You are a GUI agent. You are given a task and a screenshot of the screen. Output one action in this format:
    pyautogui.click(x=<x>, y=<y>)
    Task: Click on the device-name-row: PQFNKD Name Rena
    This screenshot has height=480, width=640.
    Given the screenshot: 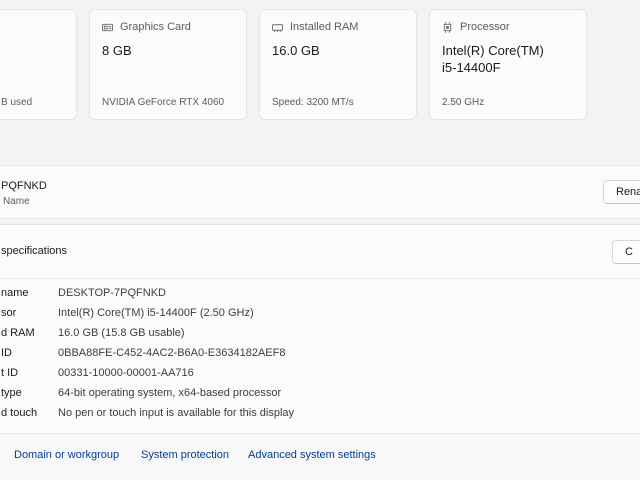 What is the action you would take?
    pyautogui.click(x=320, y=192)
    